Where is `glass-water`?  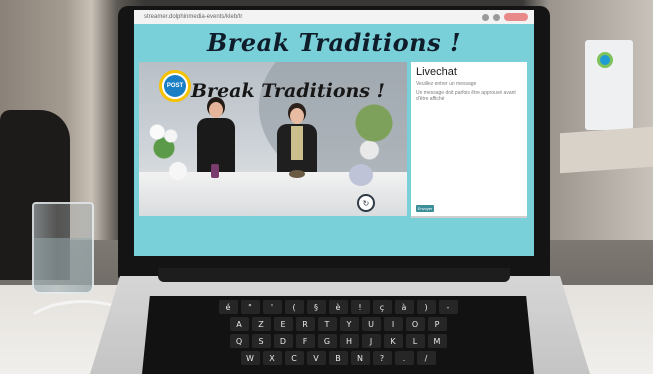
glass-water is located at coordinates (63, 265).